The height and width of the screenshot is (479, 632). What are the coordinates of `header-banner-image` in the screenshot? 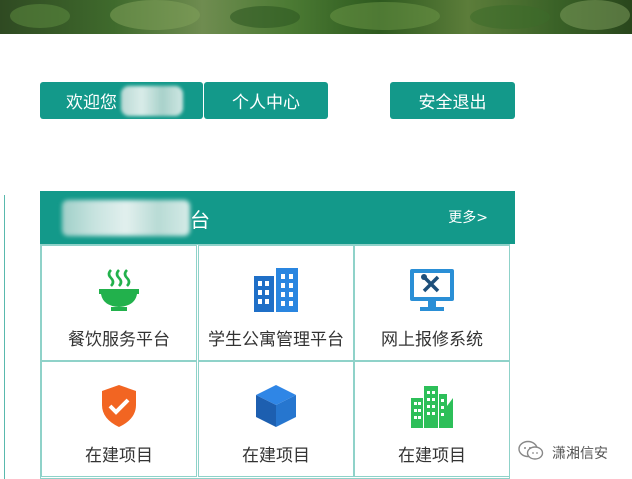 It's located at (316, 17).